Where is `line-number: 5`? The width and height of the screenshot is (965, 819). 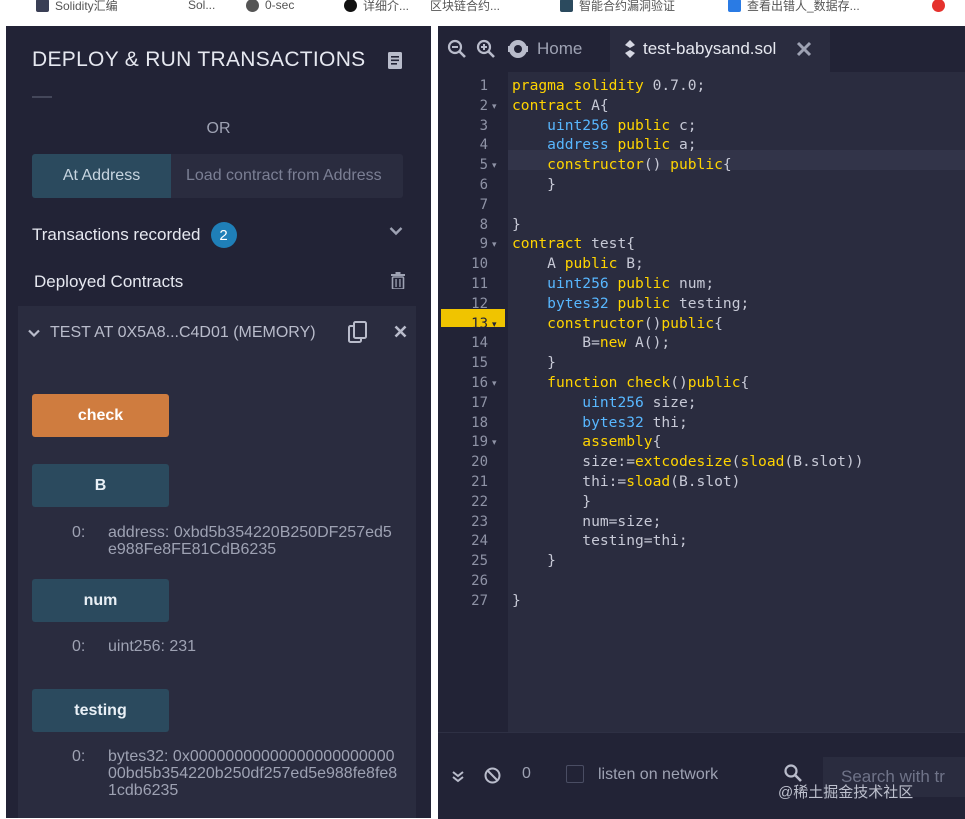
line-number: 5 is located at coordinates (463, 165).